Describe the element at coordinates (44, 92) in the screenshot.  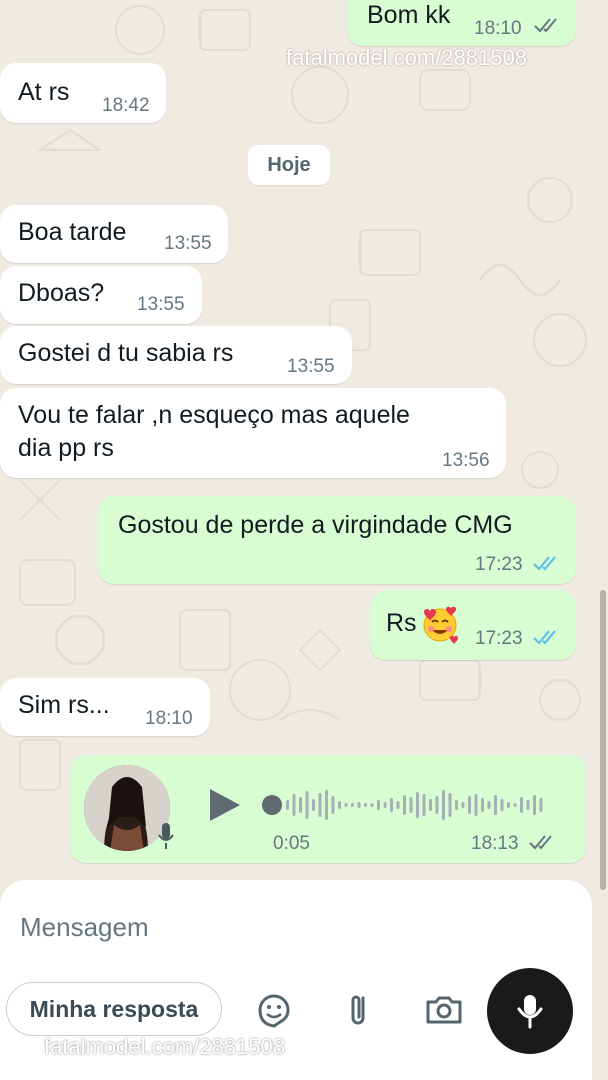
I see `message-text: At rs` at that location.